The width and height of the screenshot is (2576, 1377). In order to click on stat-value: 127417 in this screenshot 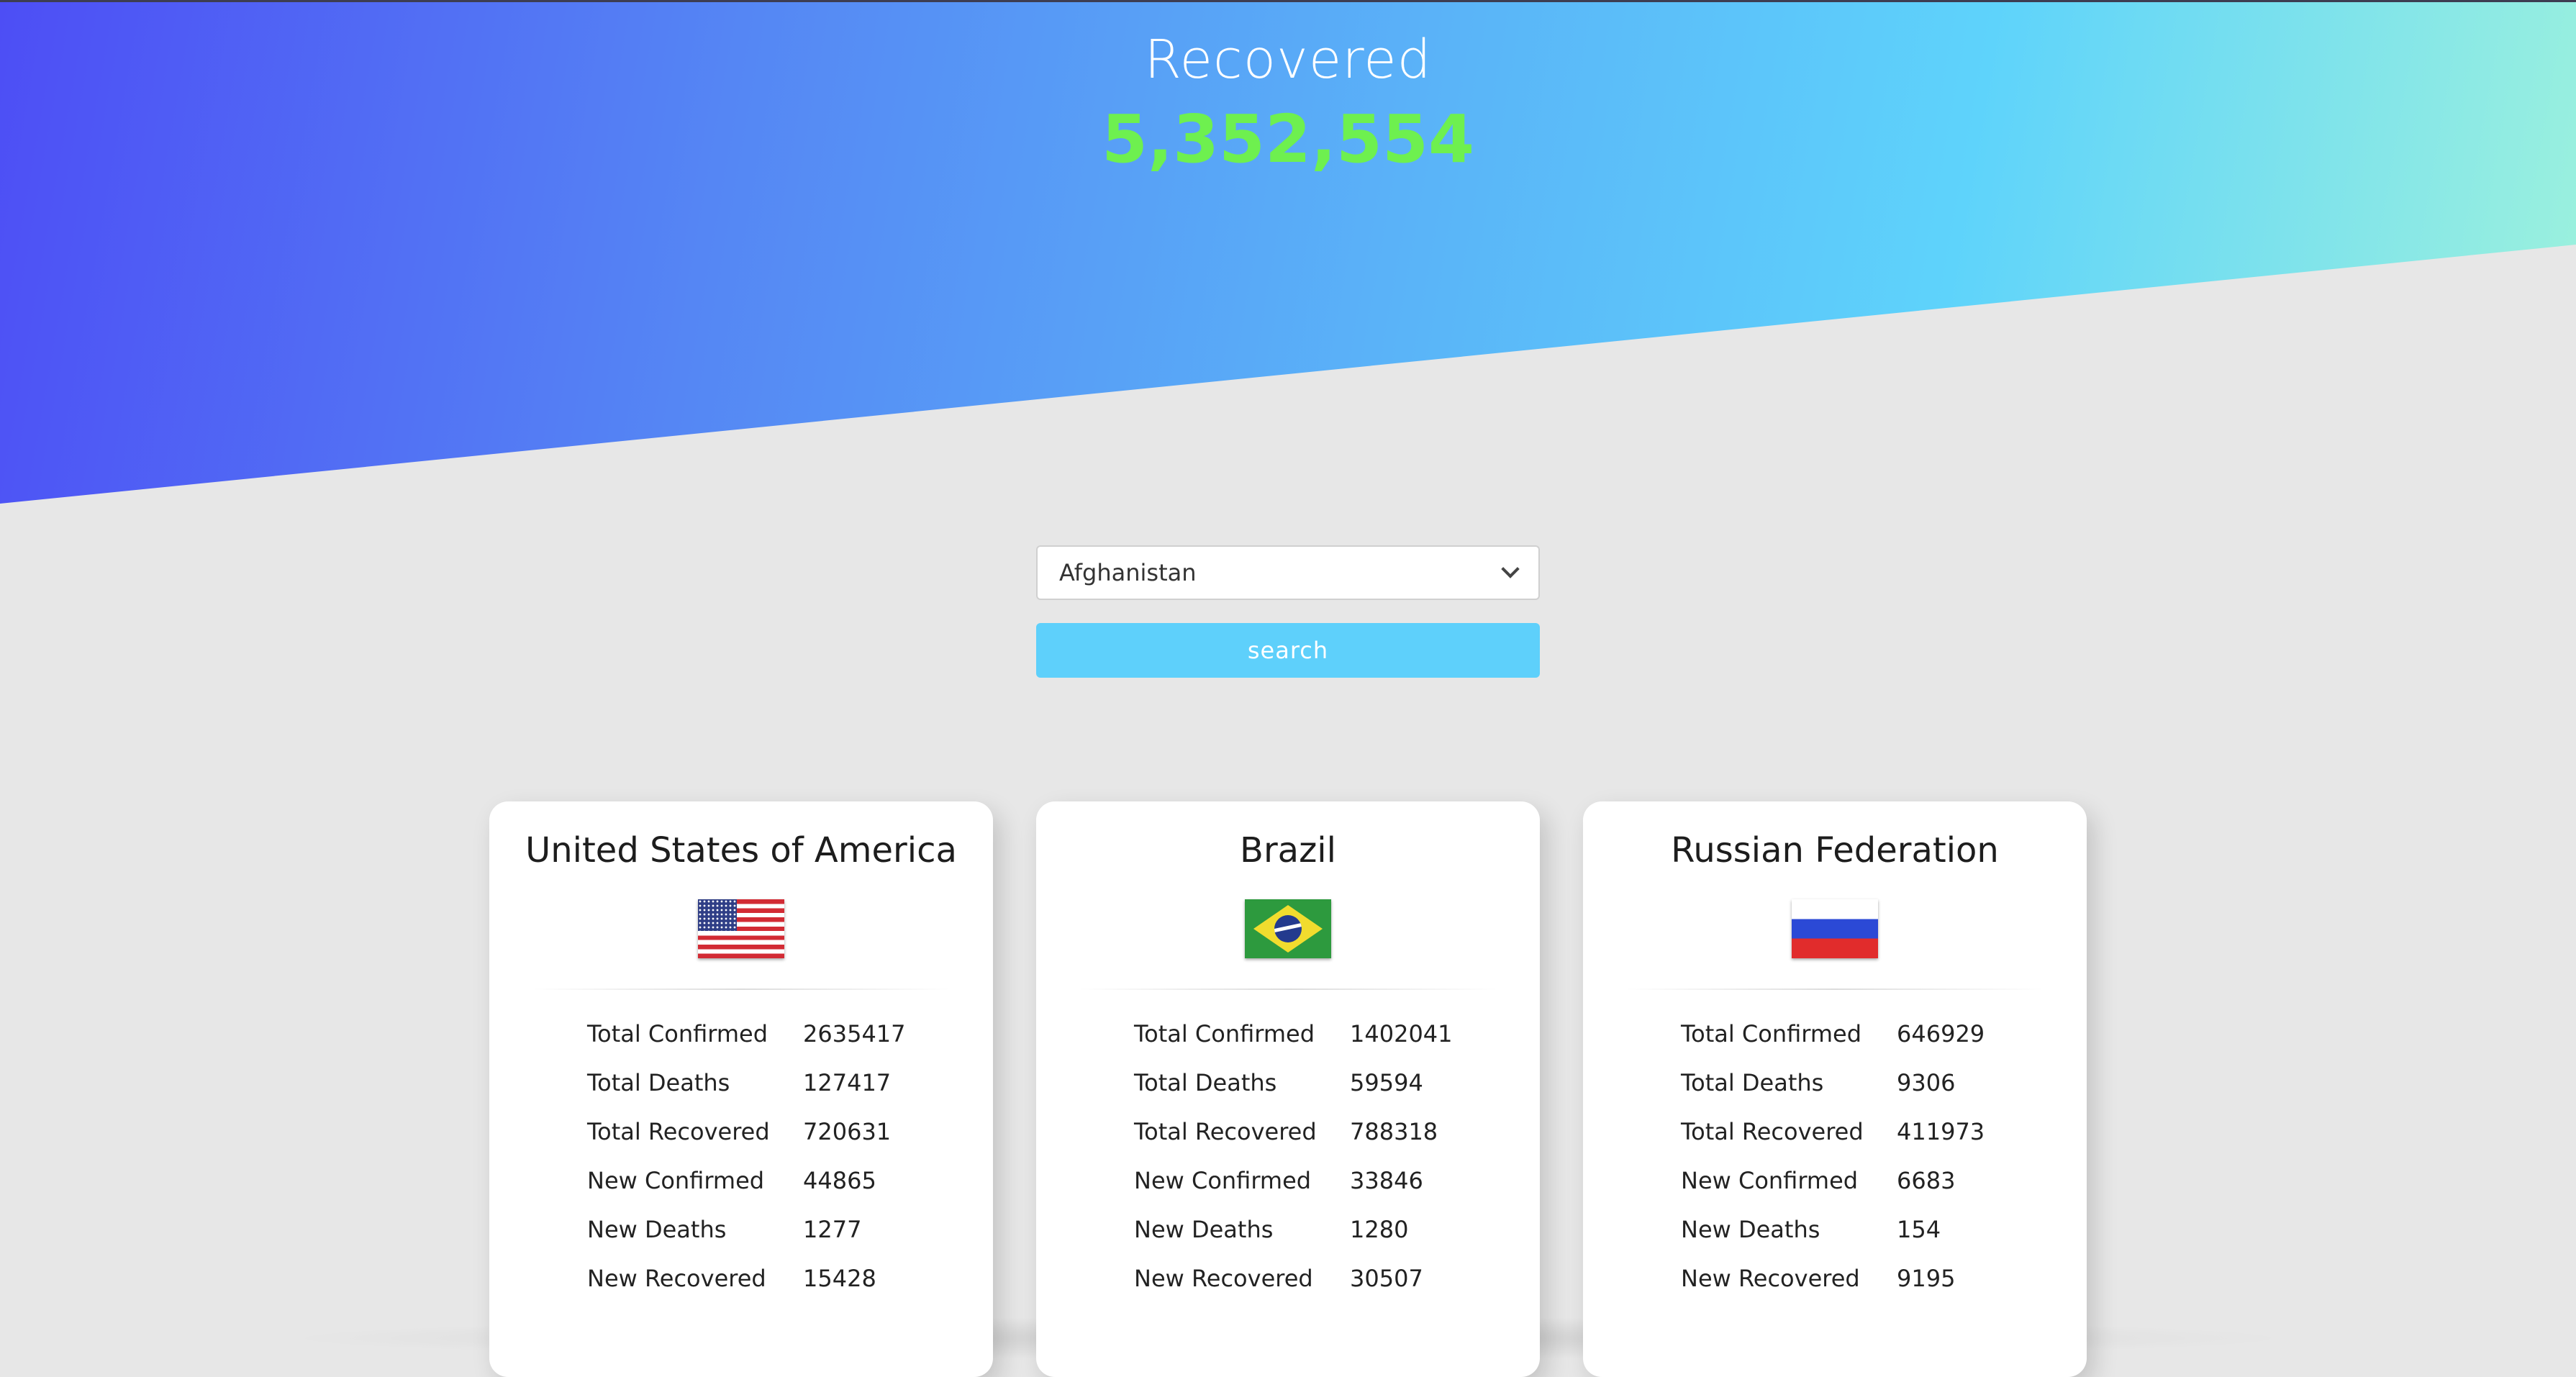, I will do `click(847, 1082)`.